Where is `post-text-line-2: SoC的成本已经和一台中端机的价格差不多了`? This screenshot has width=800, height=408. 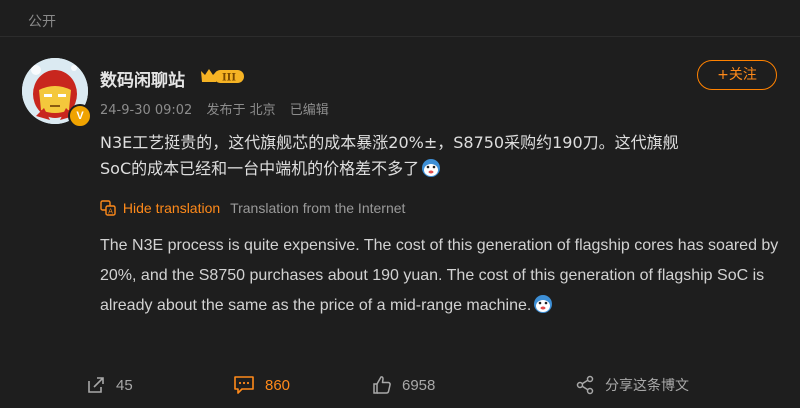
post-text-line-2: SoC的成本已经和一台中端机的价格差不多了 is located at coordinates (440, 169).